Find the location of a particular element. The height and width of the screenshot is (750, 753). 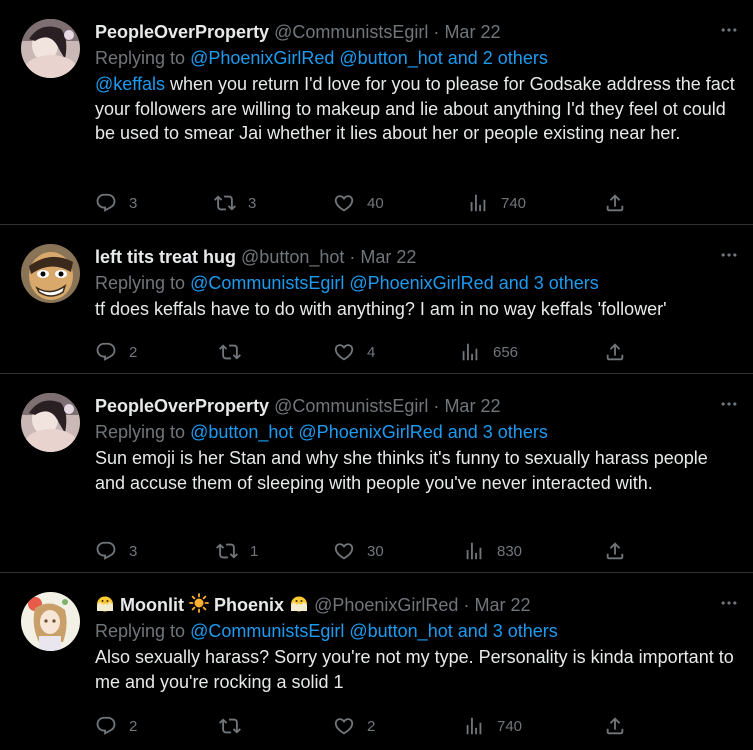

cartoon-face-avatar-icon is located at coordinates (50, 273).